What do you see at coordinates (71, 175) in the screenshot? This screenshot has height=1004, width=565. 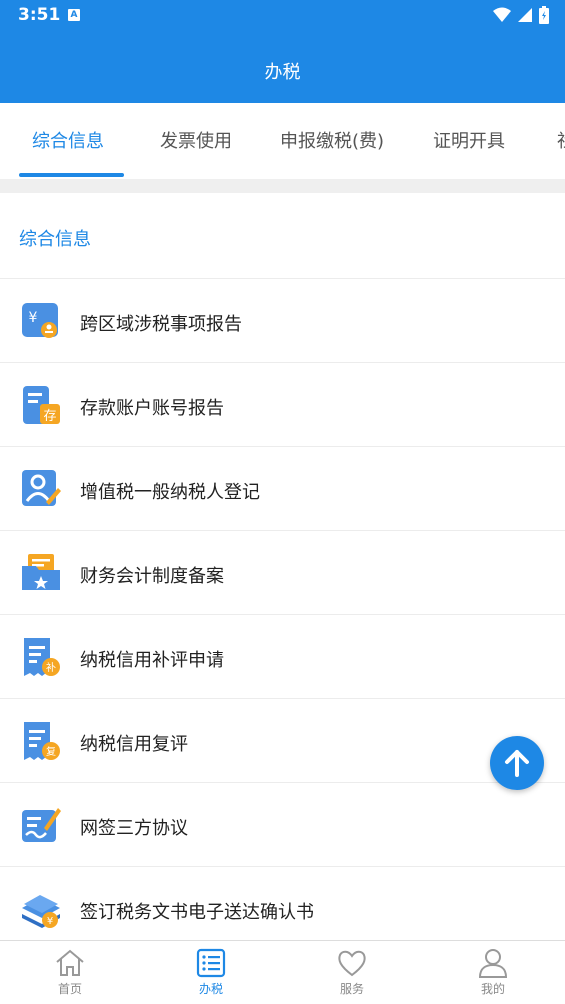 I see `active-tab-indicator` at bounding box center [71, 175].